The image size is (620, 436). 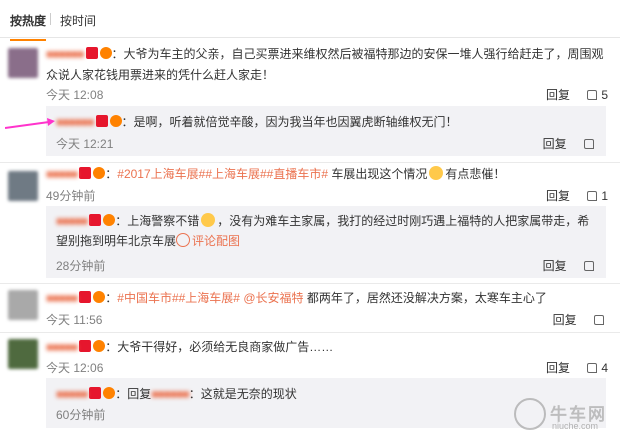 I want to click on pink-arrow-icon, so click(x=30, y=123).